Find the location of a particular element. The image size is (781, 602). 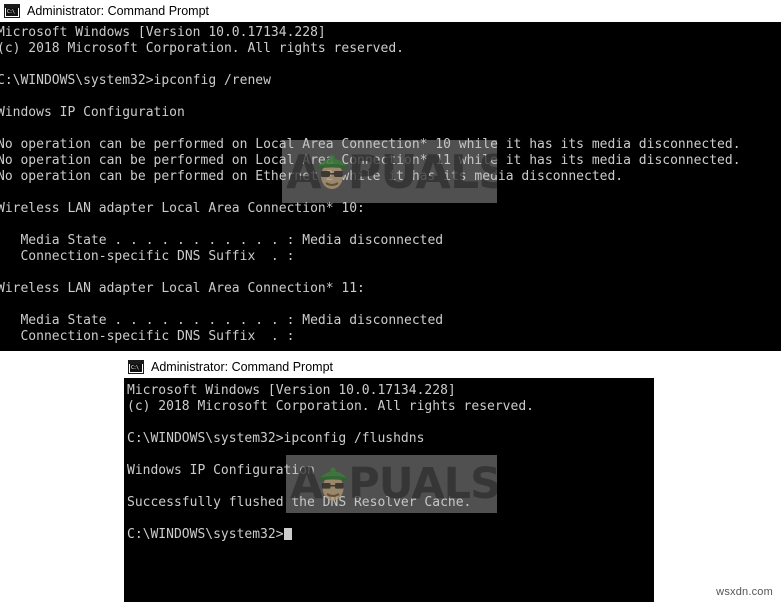

titlebar-bottom: C:\ Administrator: Command Prompt is located at coordinates (389, 367).